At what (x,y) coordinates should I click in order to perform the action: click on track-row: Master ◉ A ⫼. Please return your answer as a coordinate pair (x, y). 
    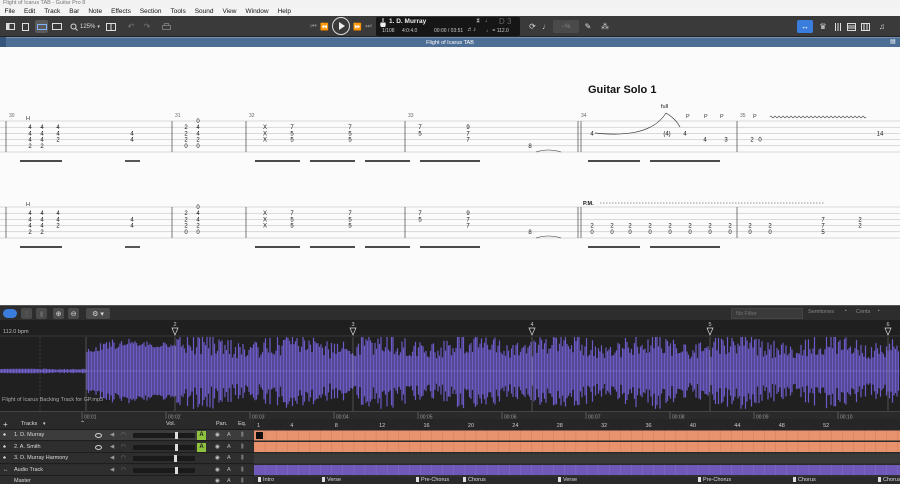
    Looking at the image, I should click on (127, 480).